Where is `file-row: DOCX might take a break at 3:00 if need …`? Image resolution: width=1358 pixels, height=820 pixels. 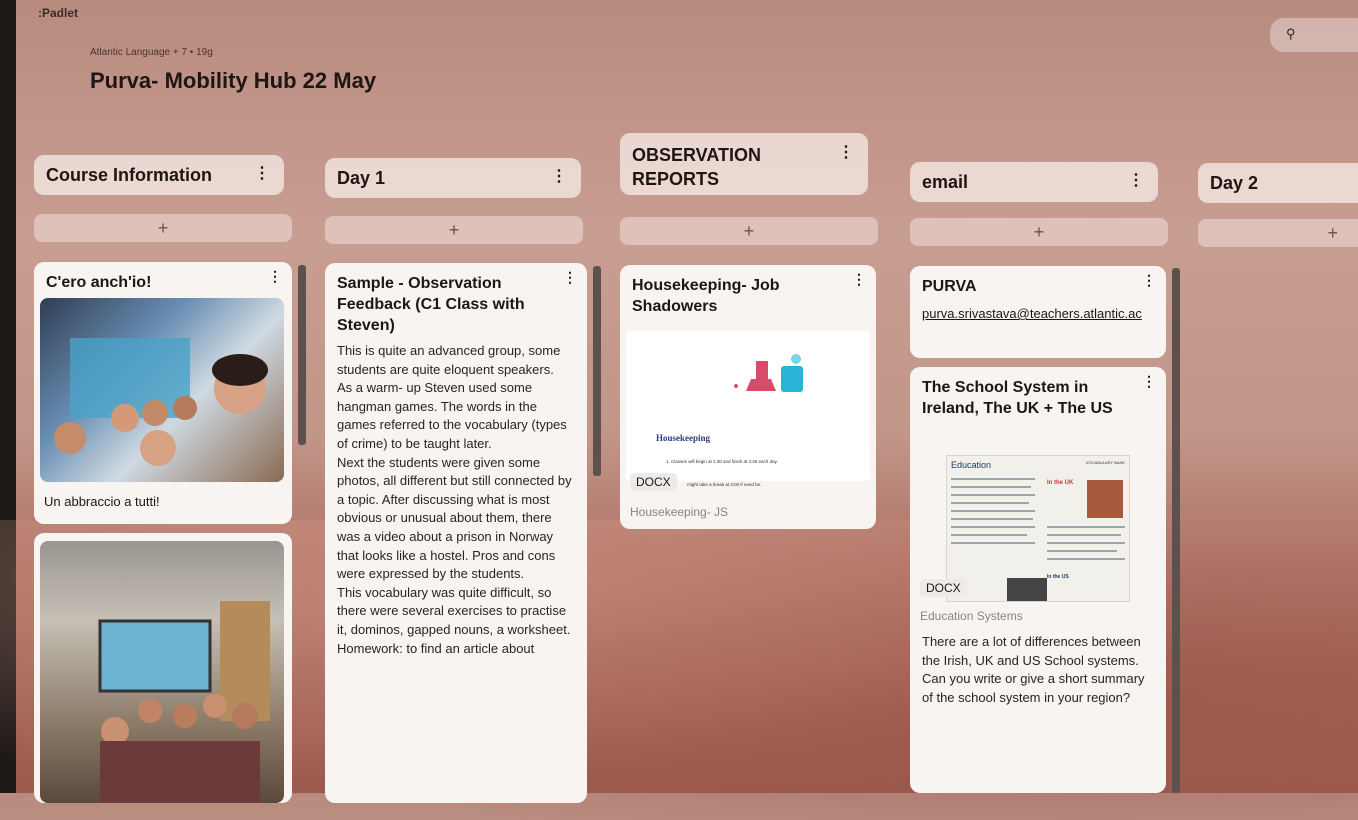 file-row: DOCX might take a break at 3:00 if need … is located at coordinates (695, 482).